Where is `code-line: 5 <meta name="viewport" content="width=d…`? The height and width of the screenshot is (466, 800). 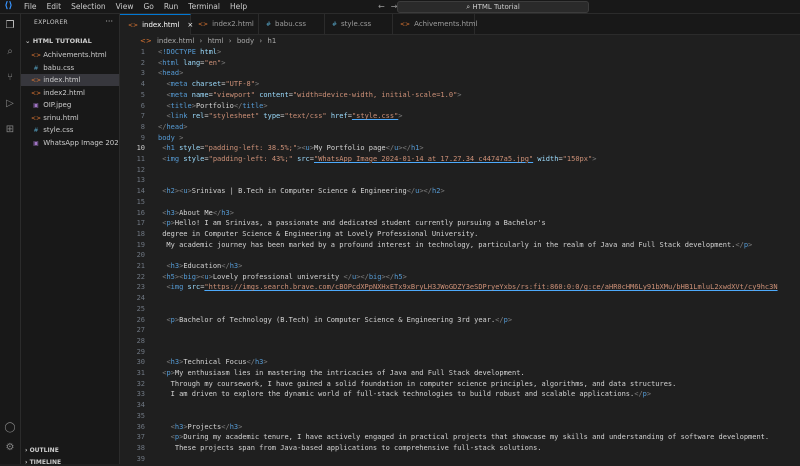
code-line: 5 <meta name="viewport" content="width=d… is located at coordinates (460, 95).